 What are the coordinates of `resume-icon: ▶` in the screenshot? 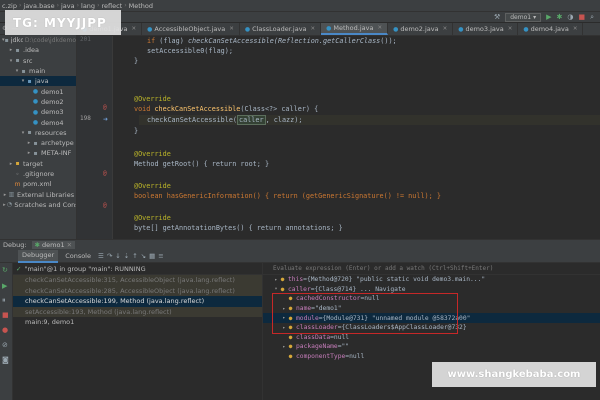 It's located at (4, 286).